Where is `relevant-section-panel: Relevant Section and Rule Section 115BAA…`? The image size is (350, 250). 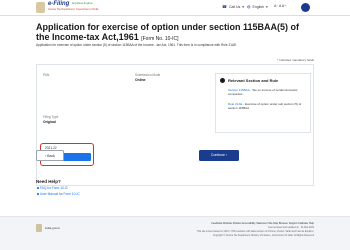
relevant-section-panel: Relevant Section and Rule Section 115BAA… is located at coordinates (263, 103).